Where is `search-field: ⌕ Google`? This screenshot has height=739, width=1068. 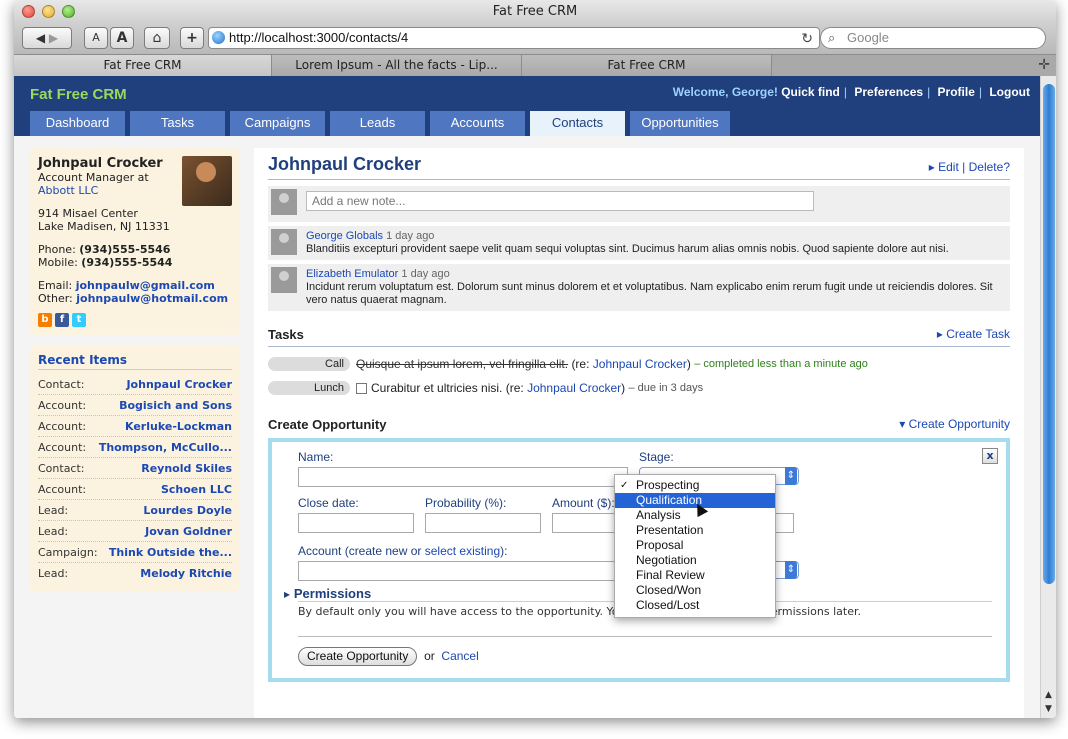 search-field: ⌕ Google is located at coordinates (933, 38).